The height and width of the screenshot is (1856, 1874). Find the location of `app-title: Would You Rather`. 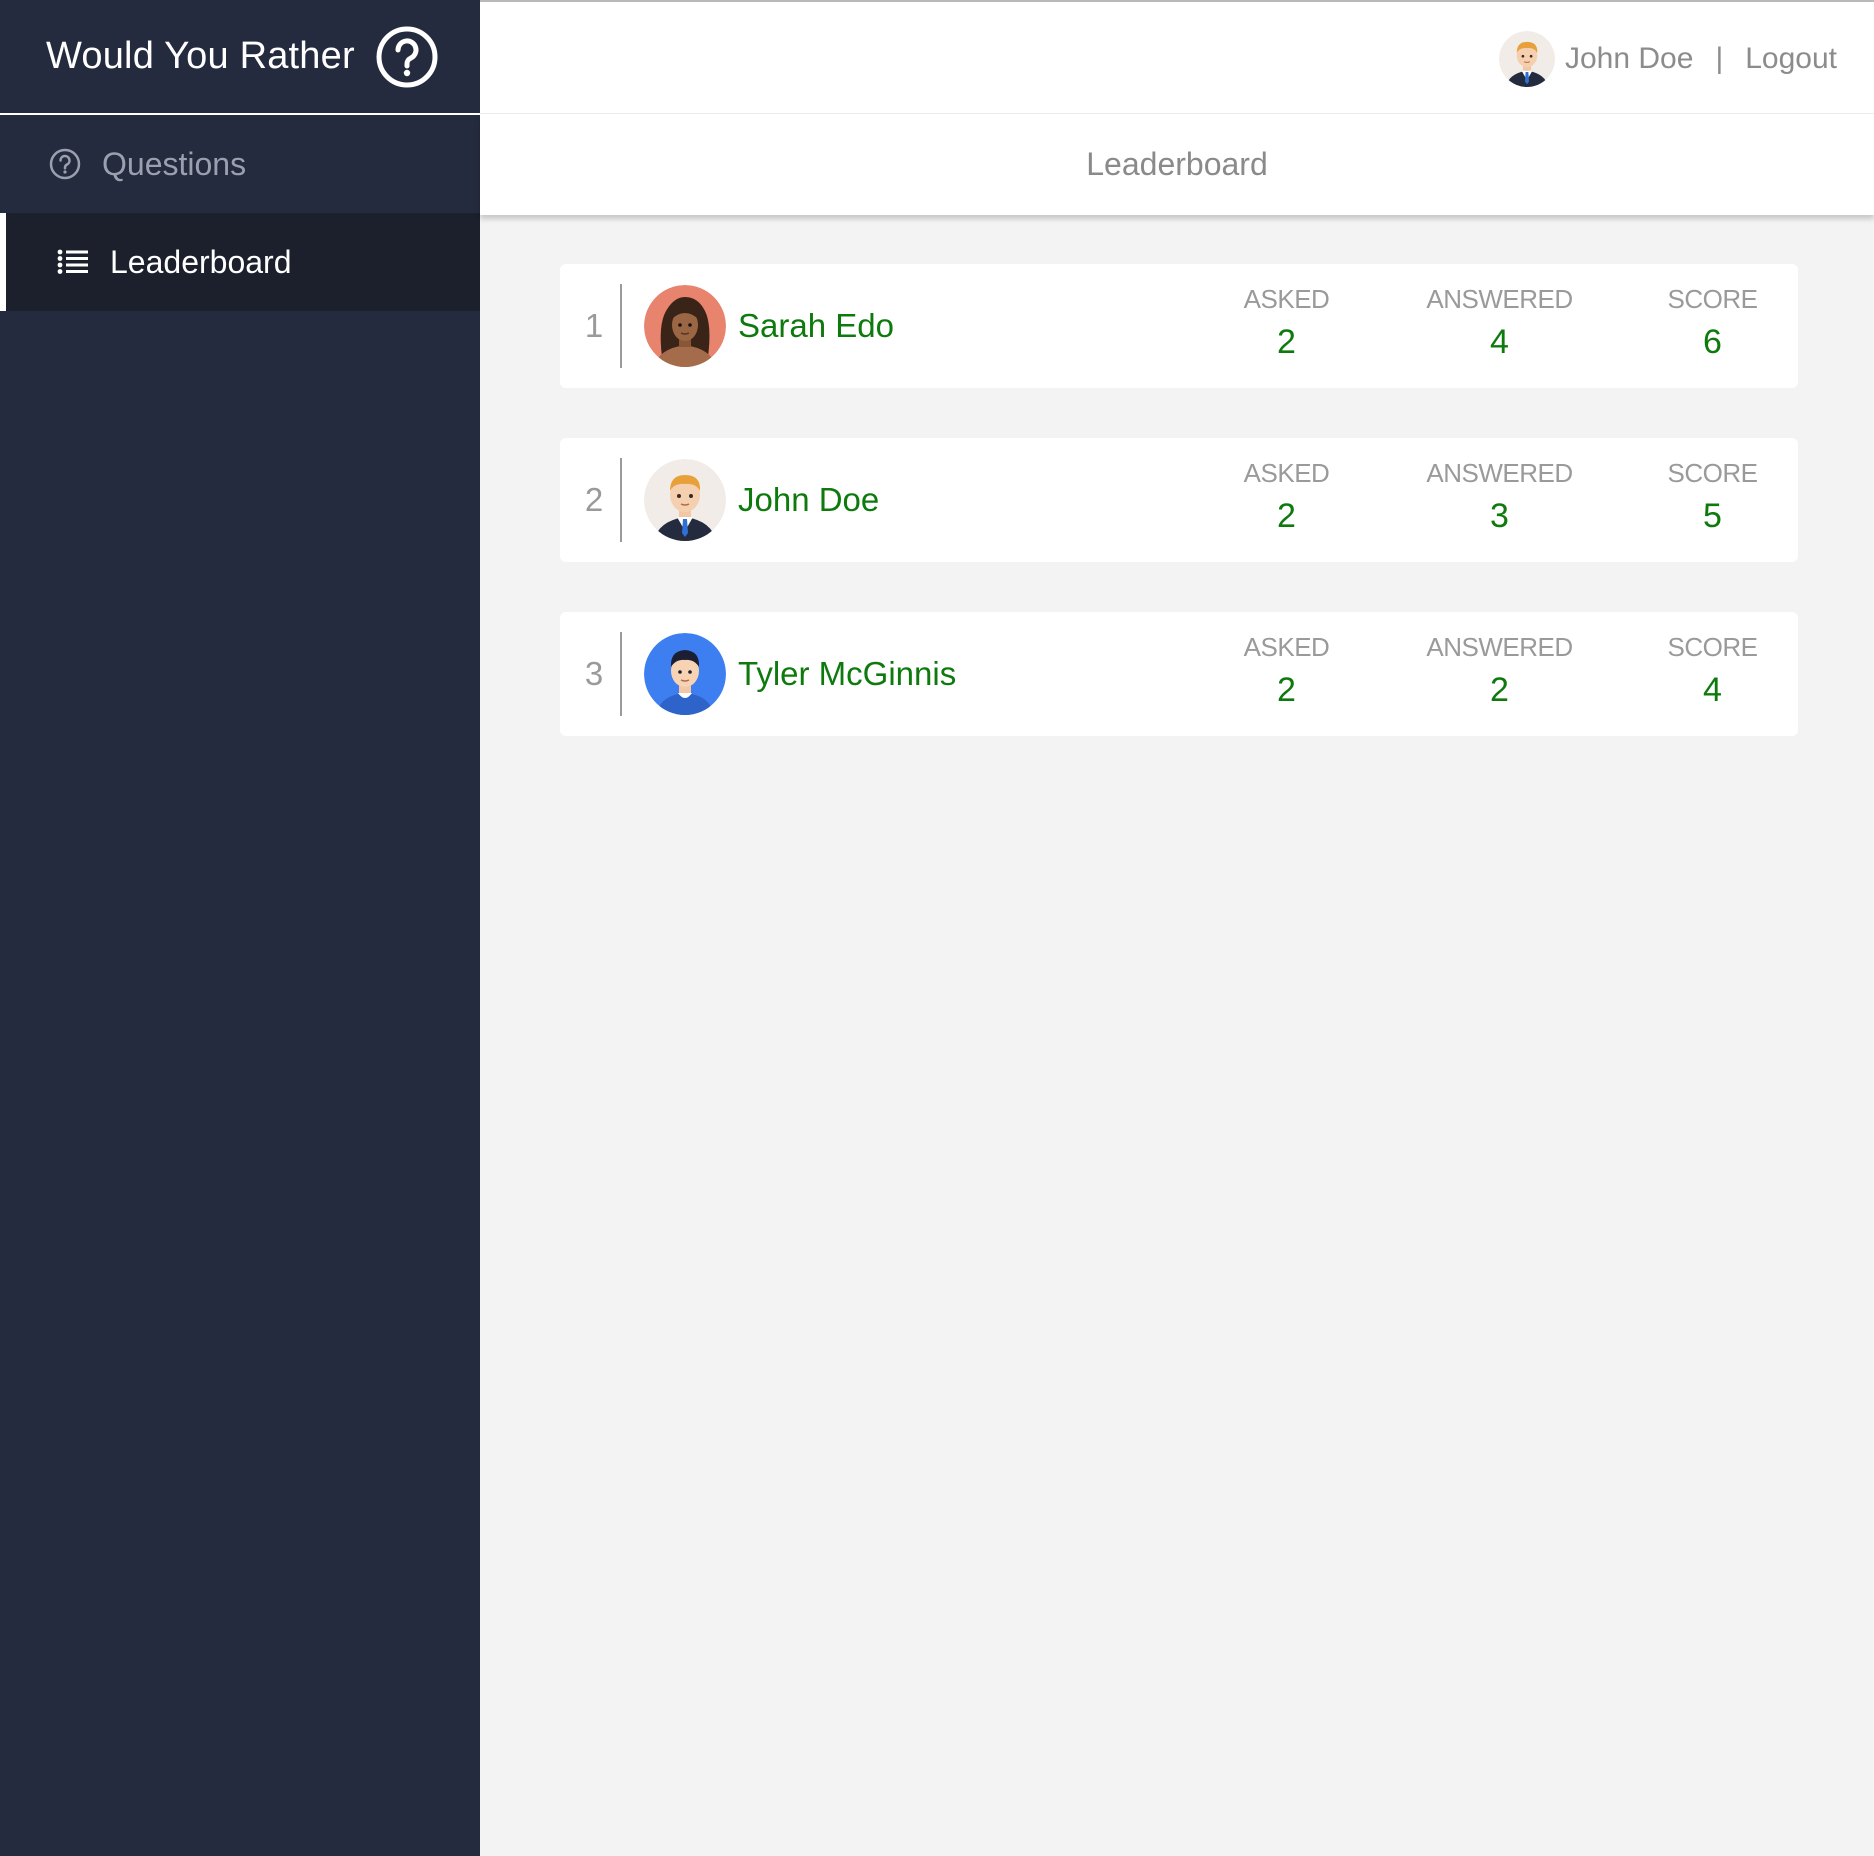

app-title: Would You Rather is located at coordinates (200, 56).